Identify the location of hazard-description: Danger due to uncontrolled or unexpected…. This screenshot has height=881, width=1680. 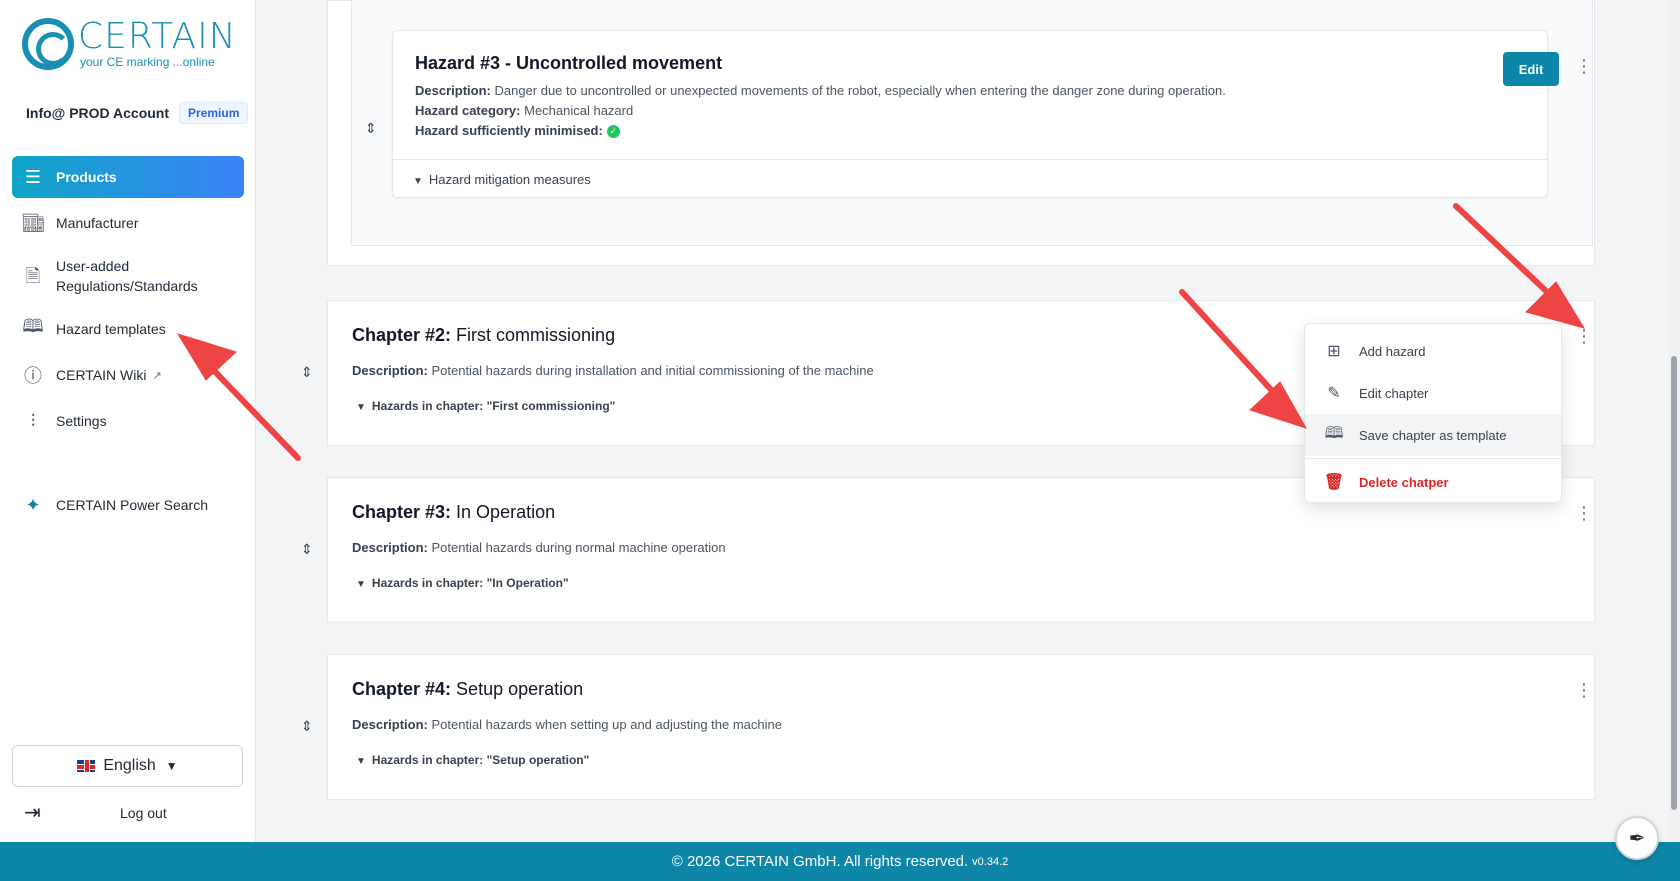
(860, 90).